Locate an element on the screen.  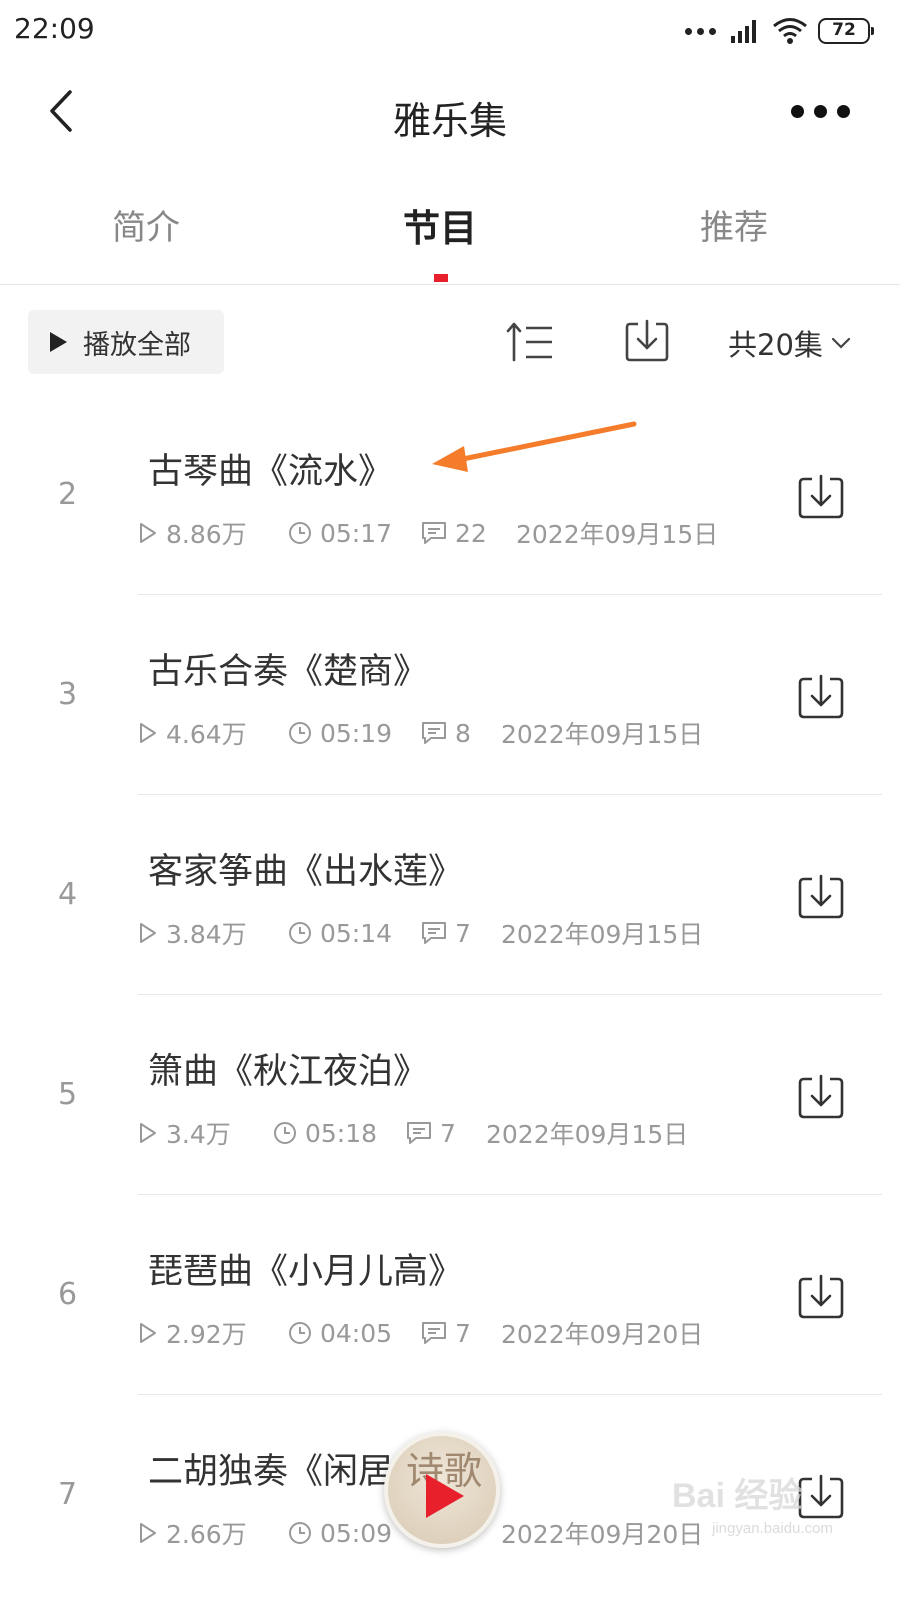
episode-title: 古乐合奏《楚商》 is located at coordinates (288, 668).